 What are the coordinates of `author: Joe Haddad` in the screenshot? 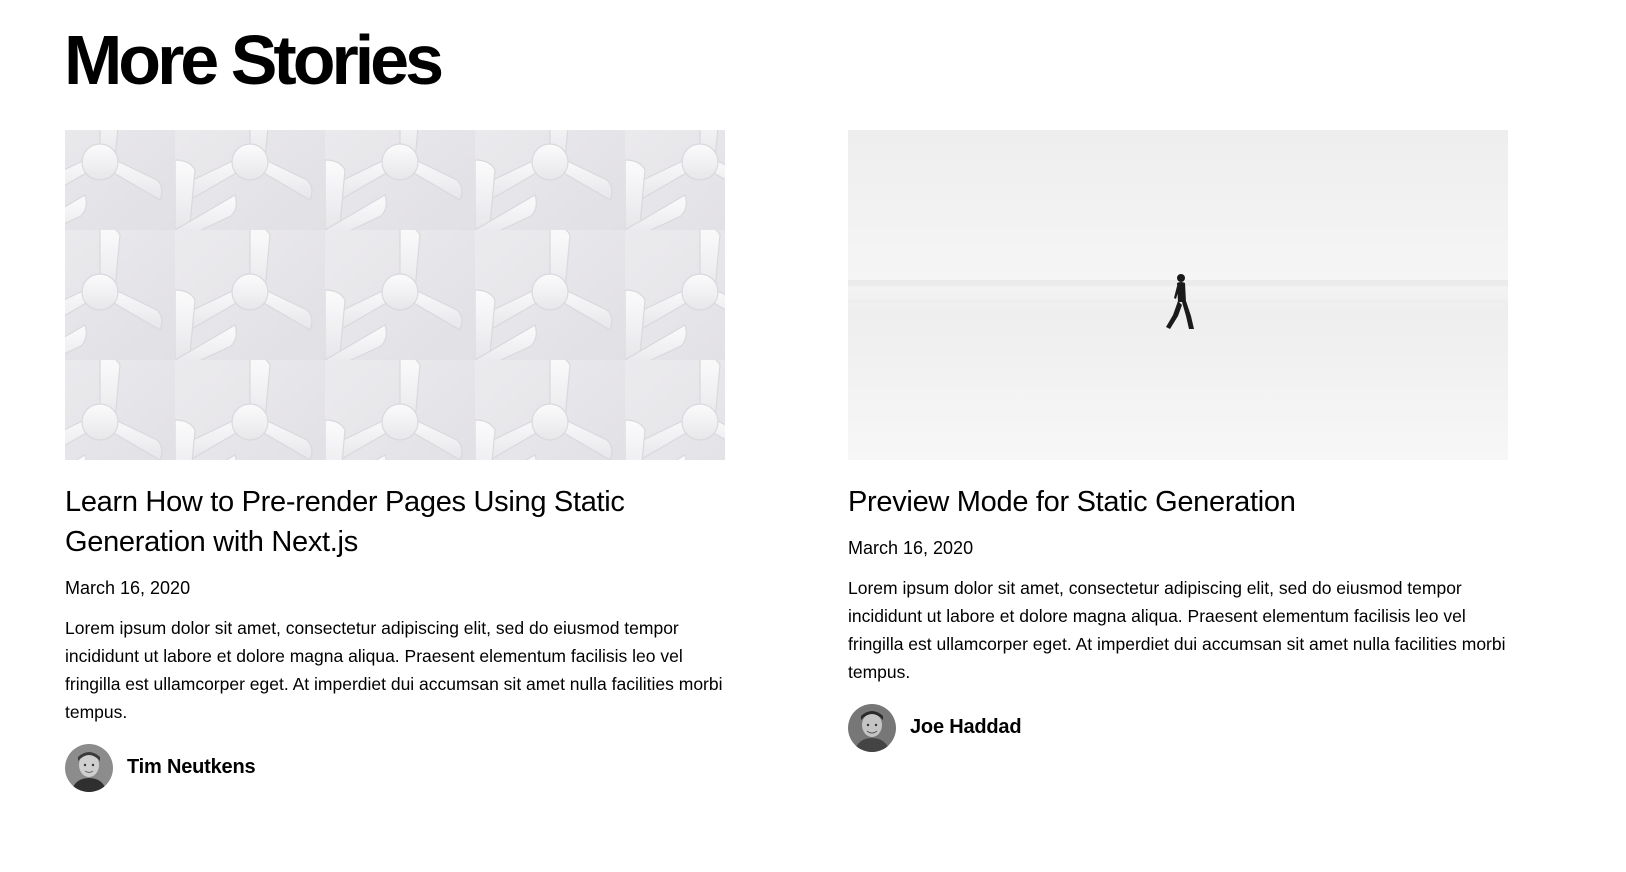 It's located at (1178, 727).